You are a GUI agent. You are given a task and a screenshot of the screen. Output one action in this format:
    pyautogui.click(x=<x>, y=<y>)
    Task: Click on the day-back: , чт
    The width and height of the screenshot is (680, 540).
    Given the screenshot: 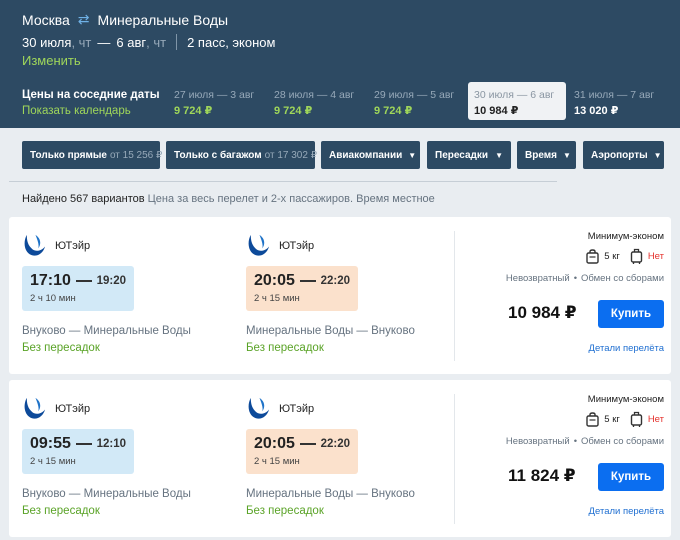 What is the action you would take?
    pyautogui.click(x=156, y=42)
    